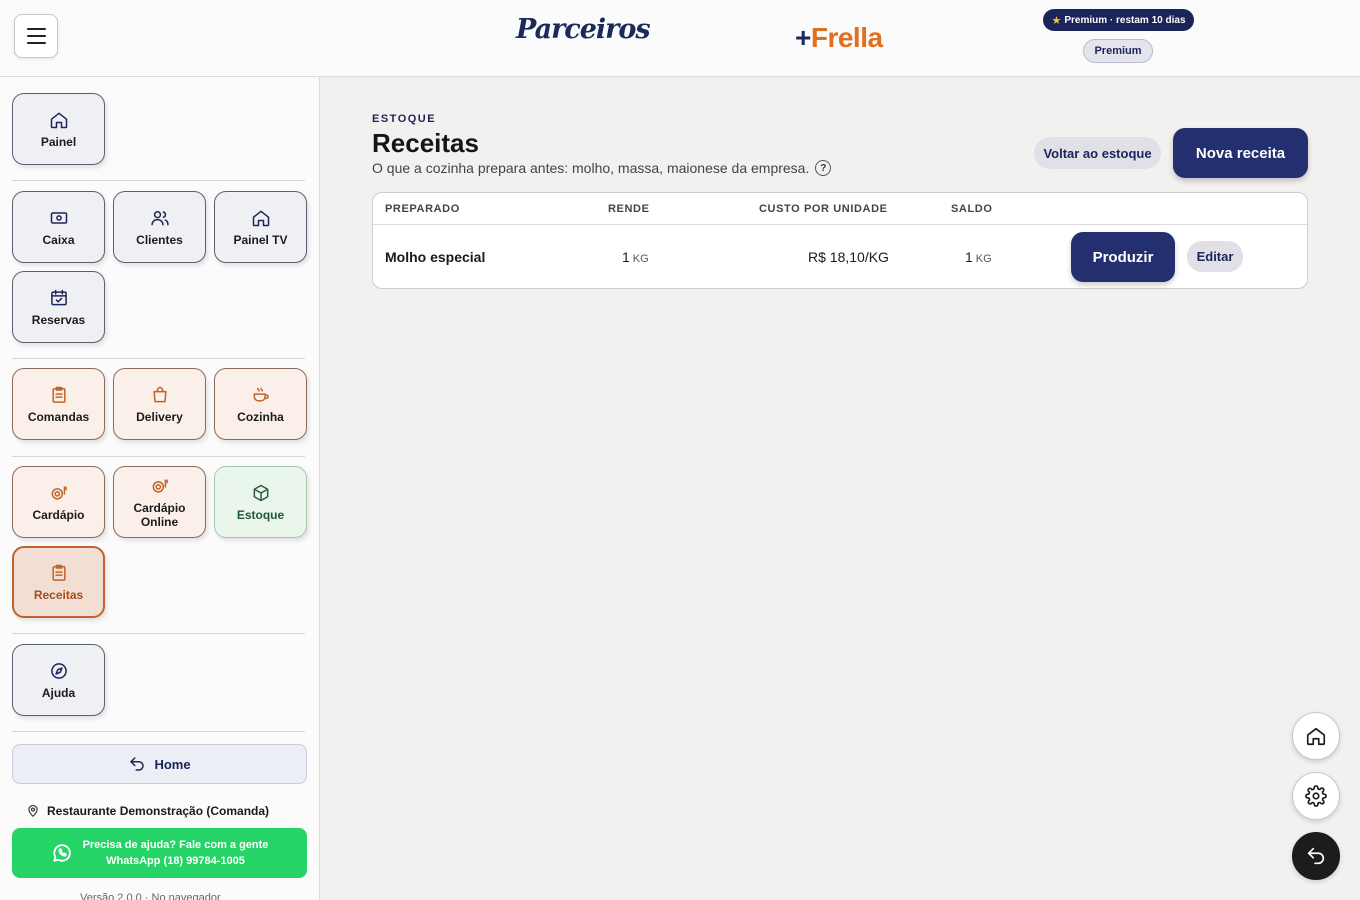 The height and width of the screenshot is (900, 1360). Describe the element at coordinates (58, 582) in the screenshot. I see `sidebar-item-receitas: Receitas` at that location.